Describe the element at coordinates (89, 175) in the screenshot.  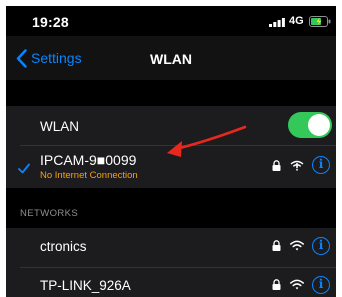
I see `connection-status-text: No Internet Connection` at that location.